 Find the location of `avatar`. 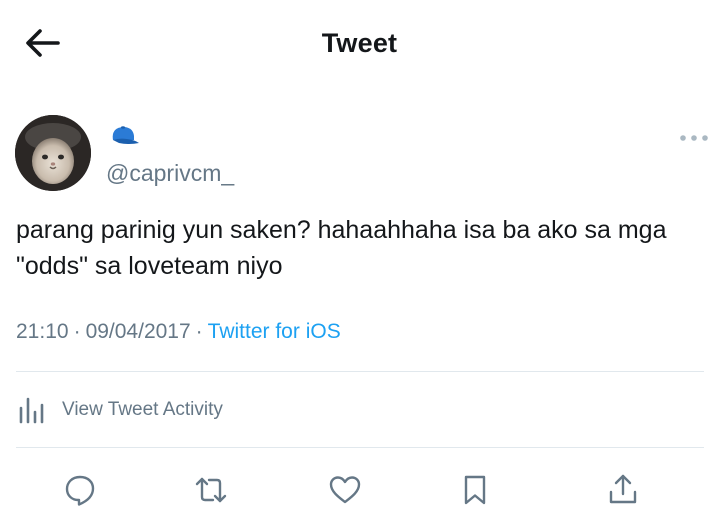

avatar is located at coordinates (53, 153).